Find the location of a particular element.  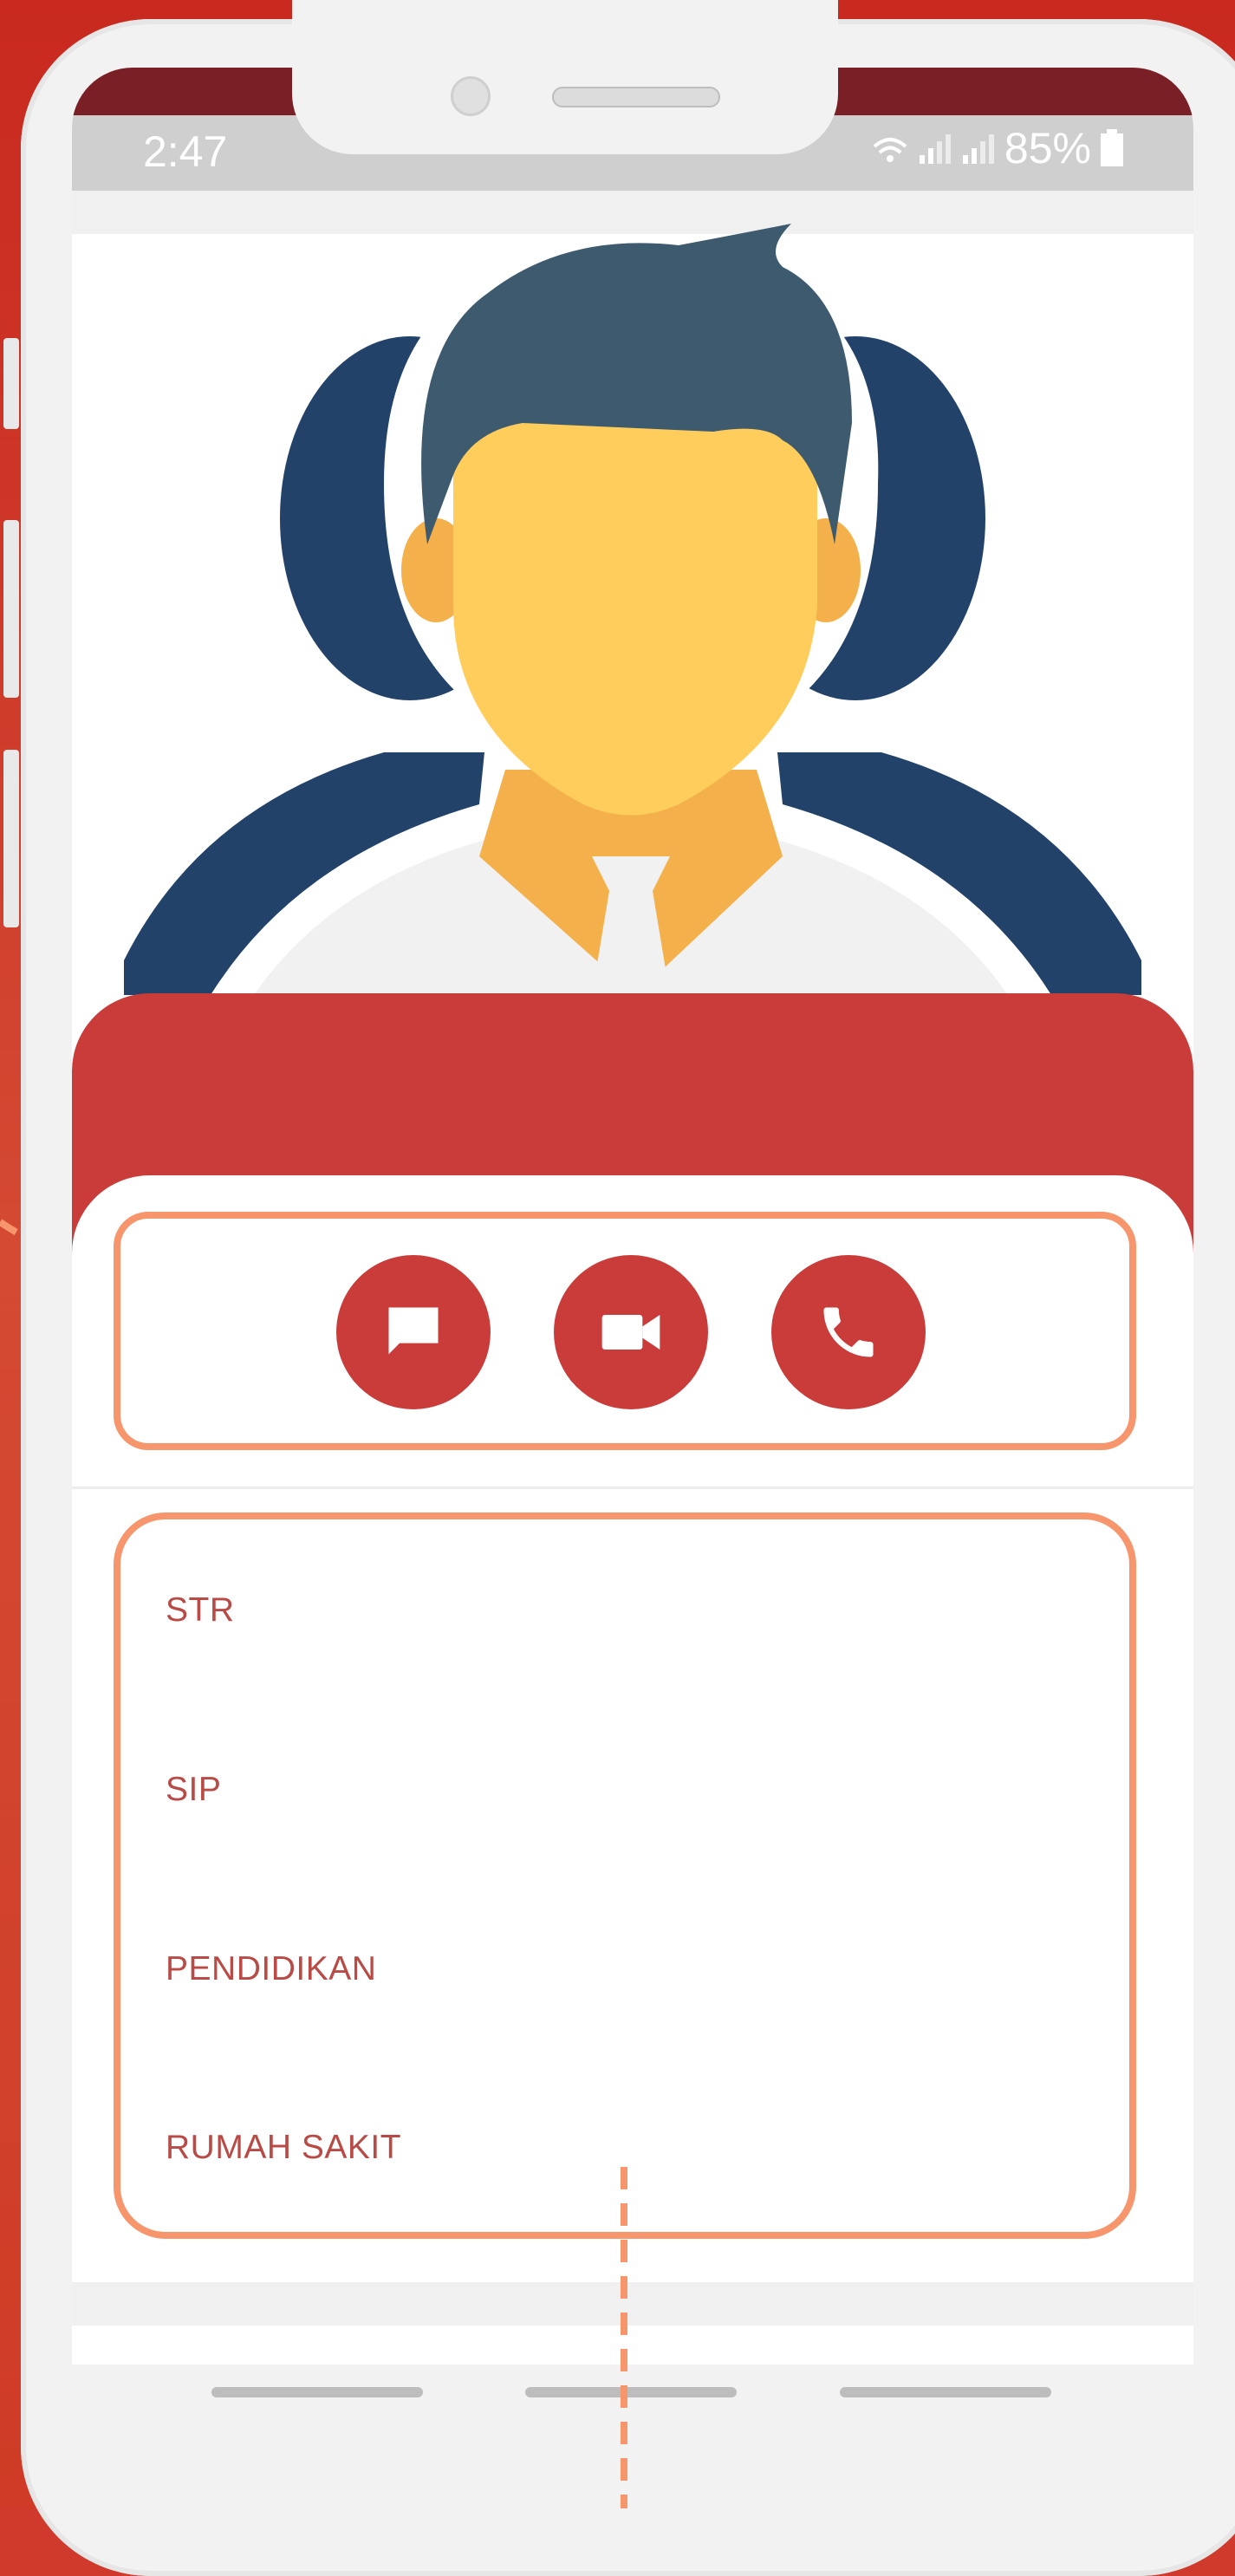

info-item-pendidikan: PENDIDIKAN is located at coordinates (271, 1969).